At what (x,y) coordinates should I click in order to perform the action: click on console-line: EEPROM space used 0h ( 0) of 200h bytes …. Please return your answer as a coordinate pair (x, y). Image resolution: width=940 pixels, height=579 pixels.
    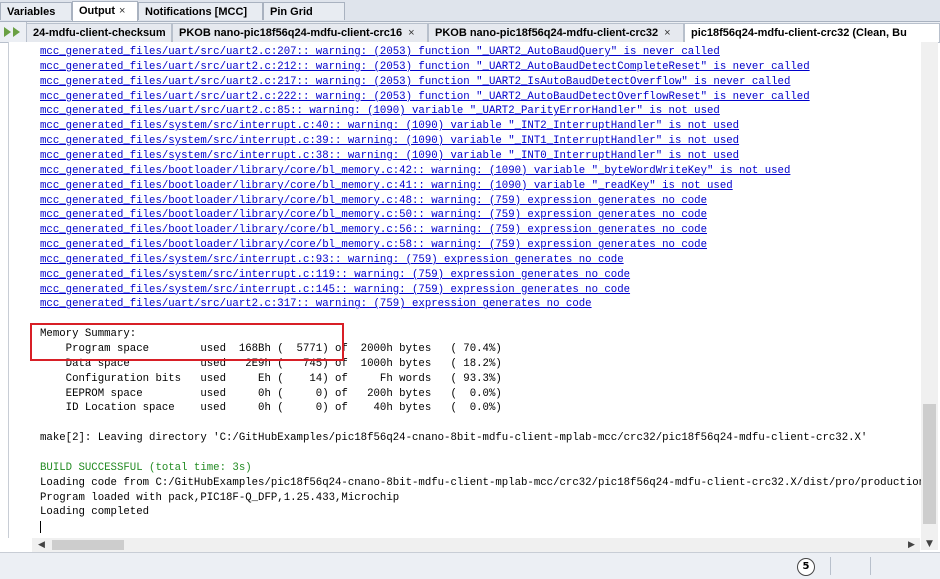
    Looking at the image, I should click on (271, 394).